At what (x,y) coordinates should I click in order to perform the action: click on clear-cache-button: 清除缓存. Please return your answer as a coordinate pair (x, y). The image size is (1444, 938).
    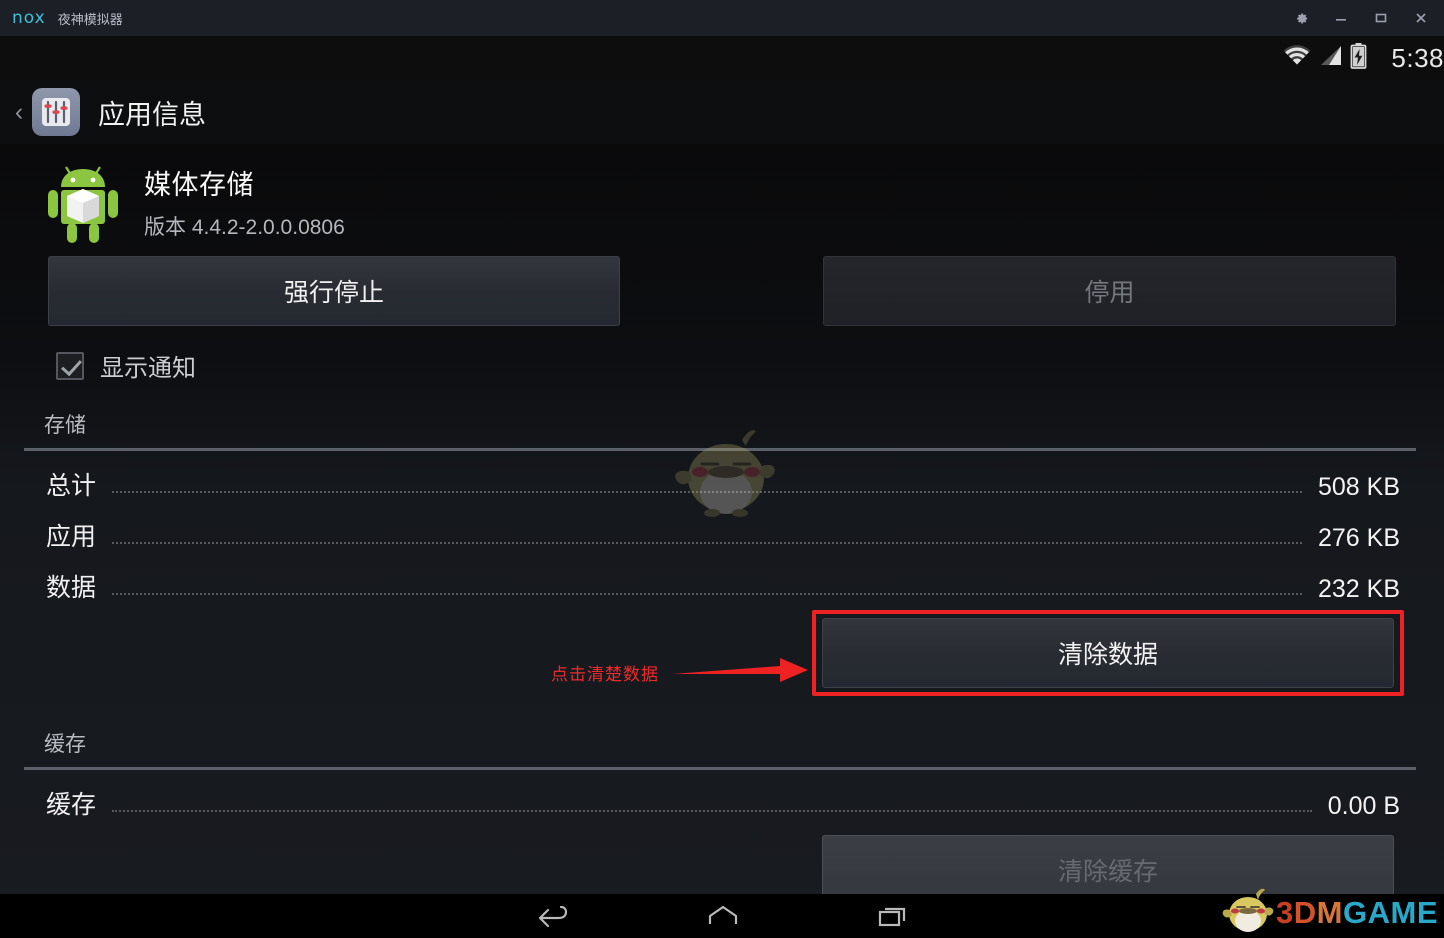
    Looking at the image, I should click on (1108, 864).